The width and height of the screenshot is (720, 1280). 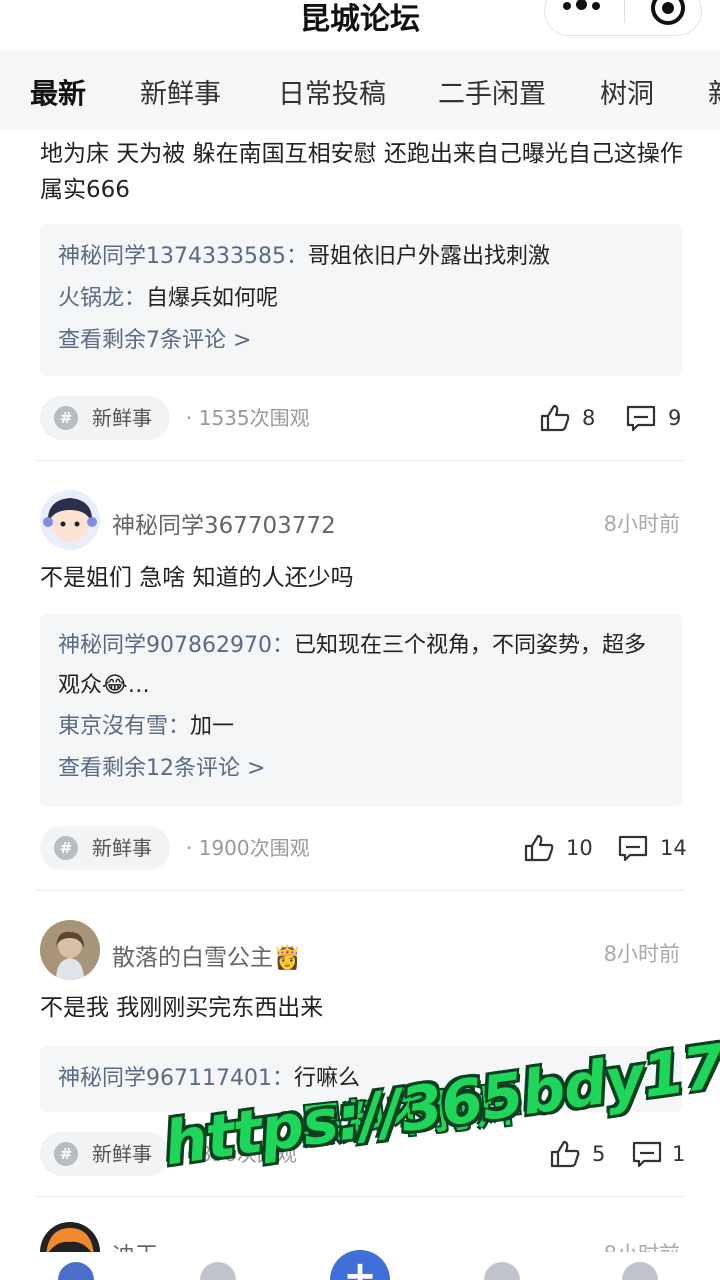 I want to click on tab-latest: 最新, so click(x=58, y=92).